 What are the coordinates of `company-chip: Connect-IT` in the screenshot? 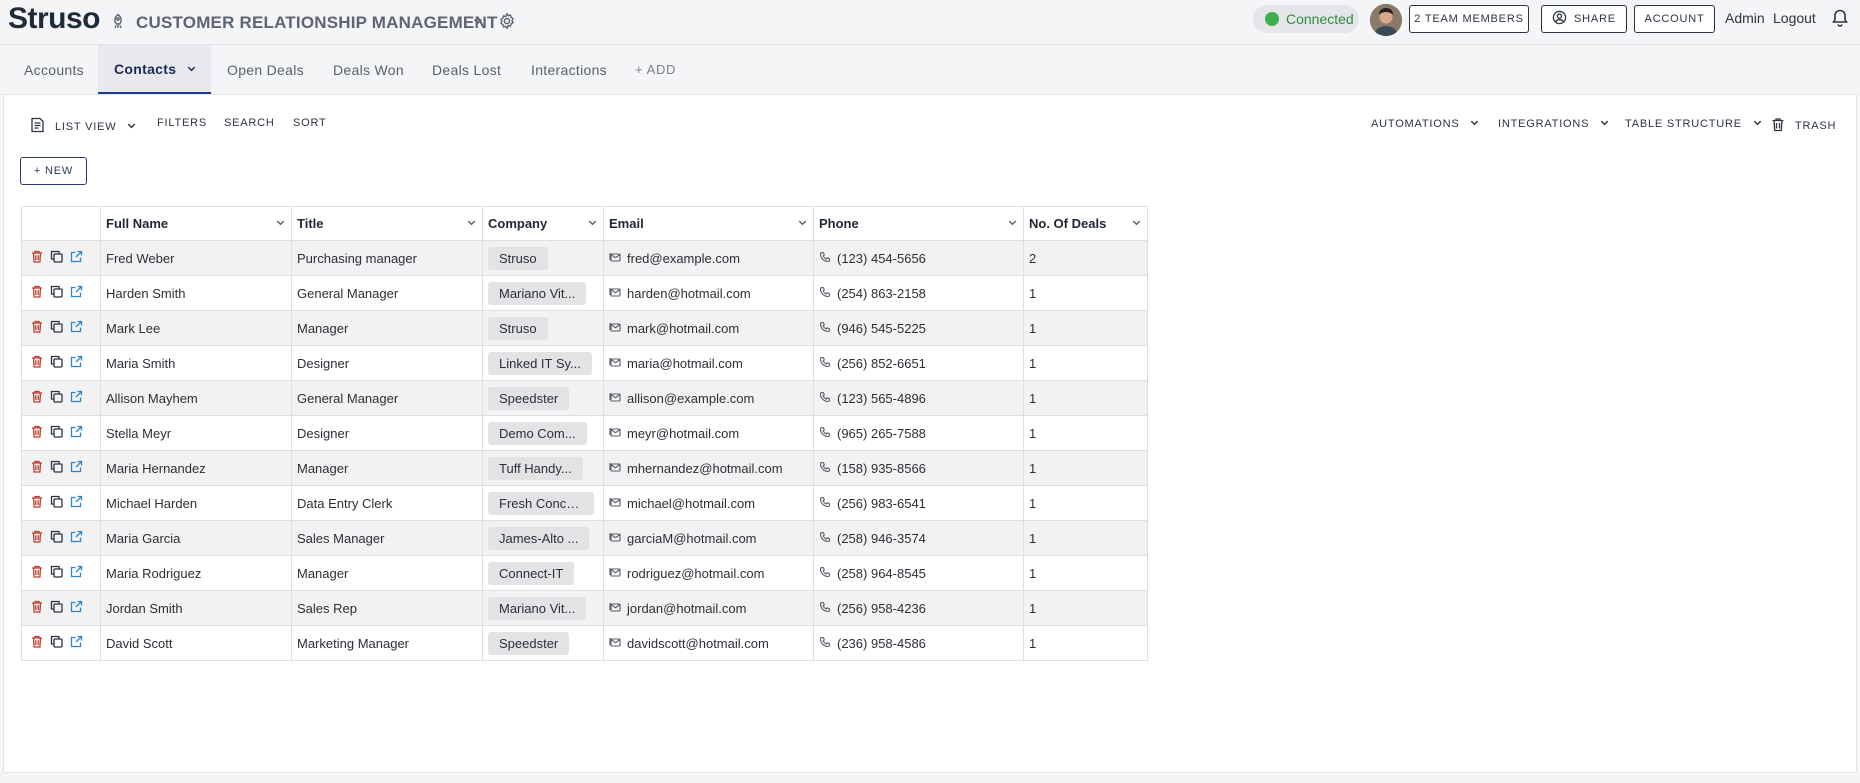 It's located at (531, 573).